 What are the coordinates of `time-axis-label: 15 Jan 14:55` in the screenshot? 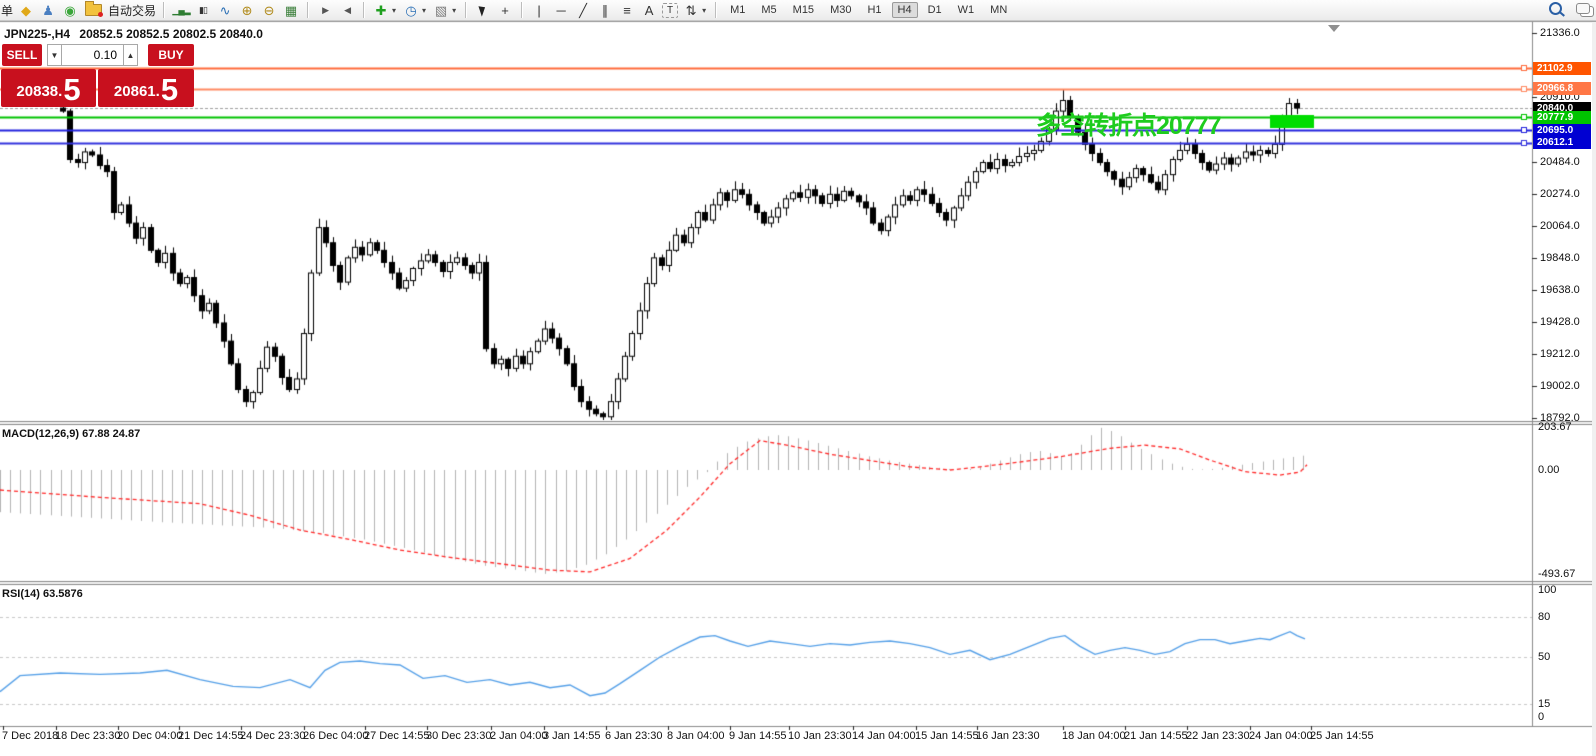 It's located at (947, 736).